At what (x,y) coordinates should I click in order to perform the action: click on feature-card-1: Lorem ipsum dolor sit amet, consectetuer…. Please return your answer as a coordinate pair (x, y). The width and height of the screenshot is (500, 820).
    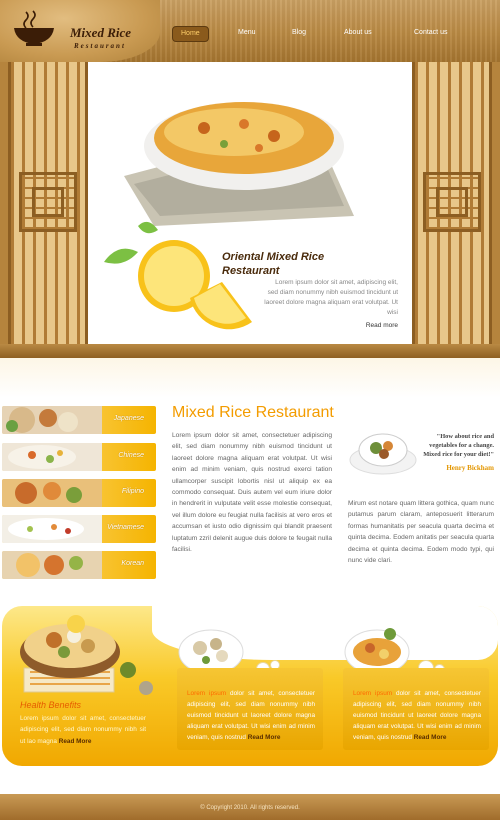
    Looking at the image, I should click on (250, 709).